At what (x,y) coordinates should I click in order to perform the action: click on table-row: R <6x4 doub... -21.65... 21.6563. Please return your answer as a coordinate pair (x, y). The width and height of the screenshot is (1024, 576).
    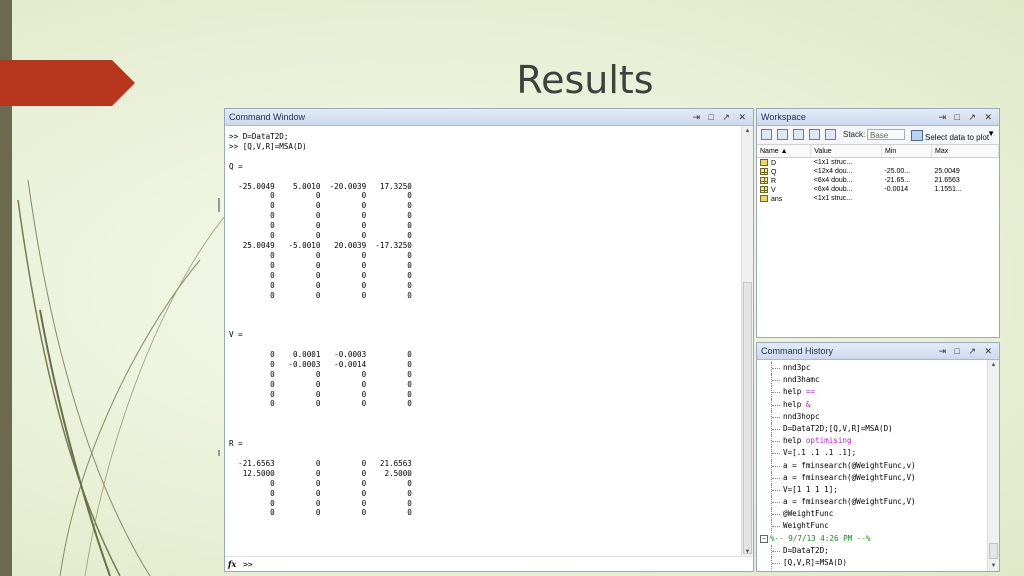
    Looking at the image, I should click on (878, 180).